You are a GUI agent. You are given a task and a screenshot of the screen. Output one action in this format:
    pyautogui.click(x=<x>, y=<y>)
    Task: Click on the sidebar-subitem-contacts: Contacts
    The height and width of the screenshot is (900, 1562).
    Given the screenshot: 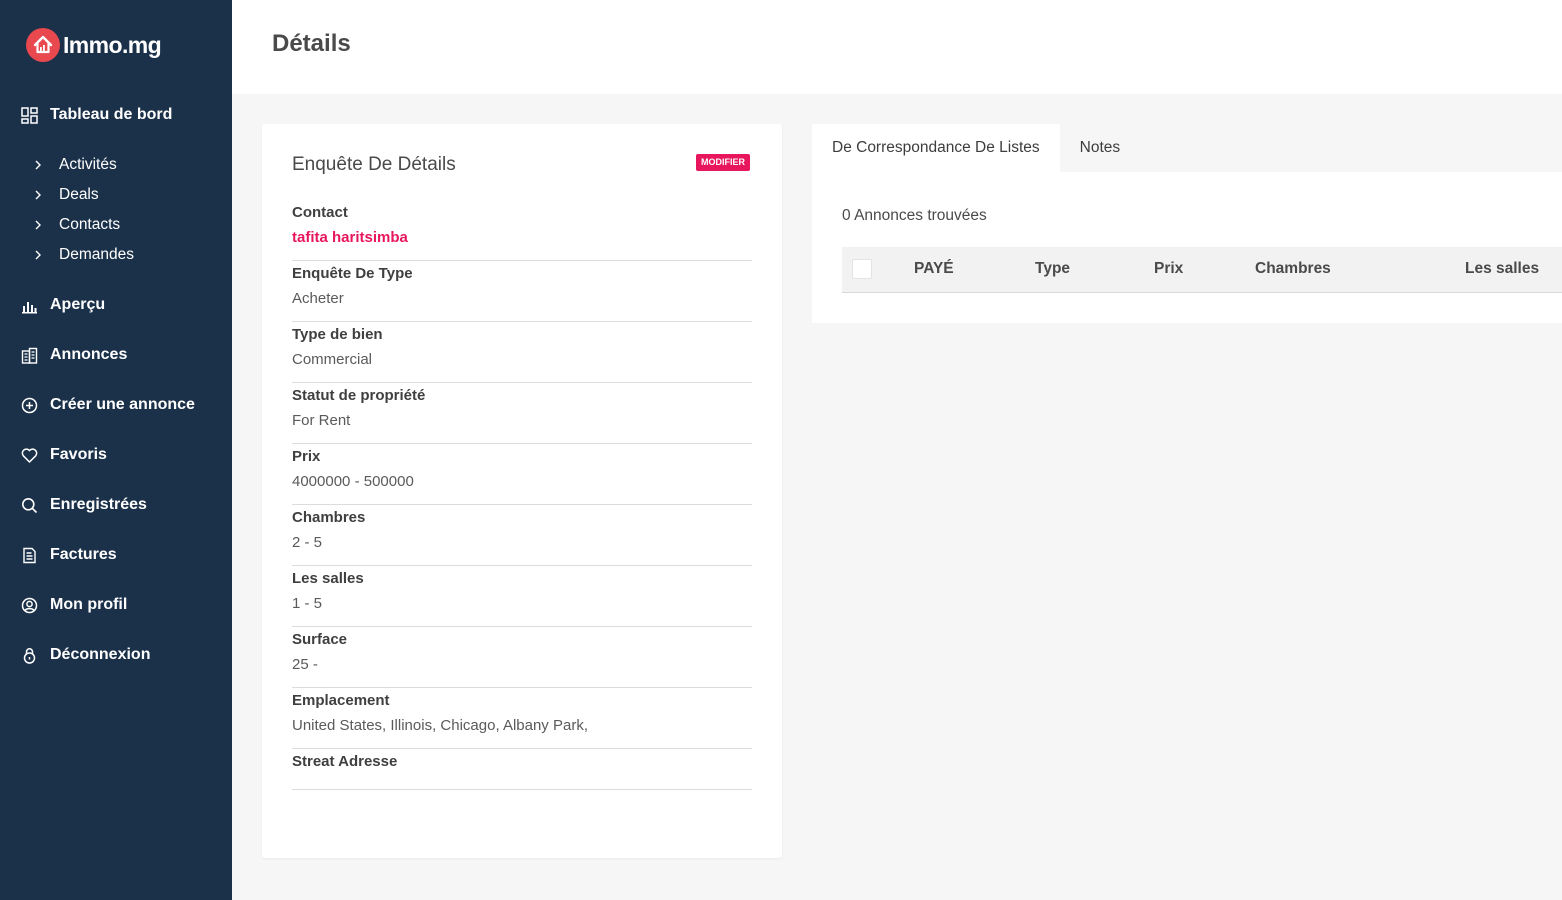 What is the action you would take?
    pyautogui.click(x=77, y=225)
    